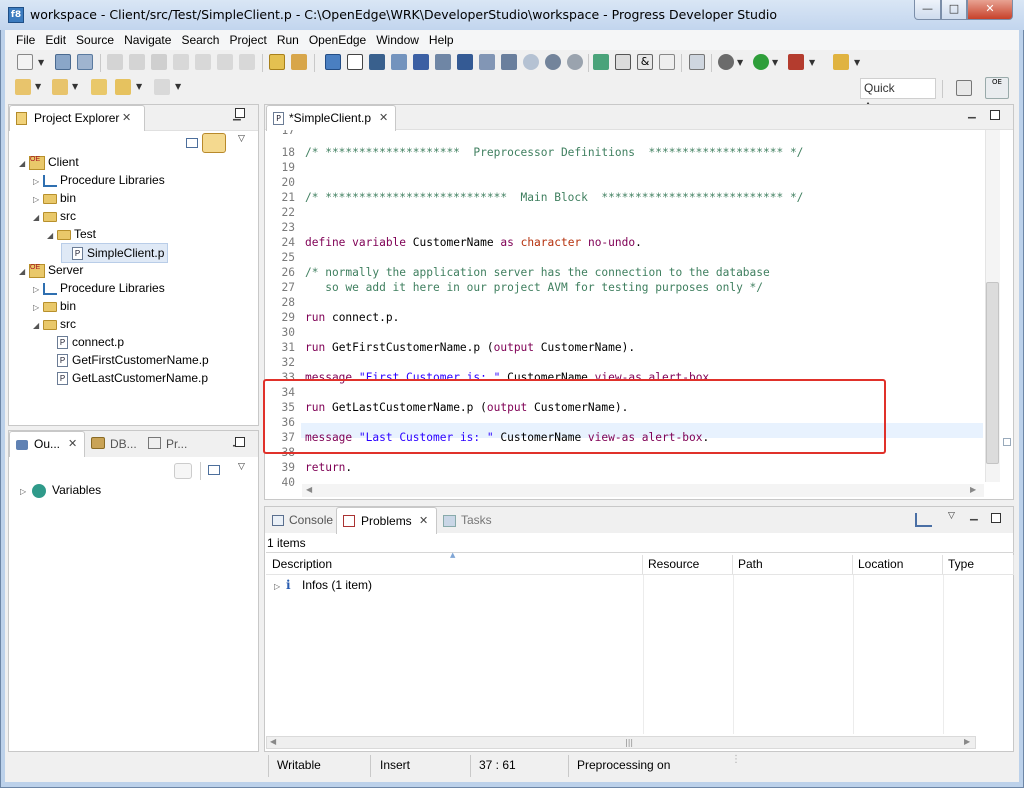 The image size is (1024, 788). I want to click on column-header-type: Type, so click(978, 564).